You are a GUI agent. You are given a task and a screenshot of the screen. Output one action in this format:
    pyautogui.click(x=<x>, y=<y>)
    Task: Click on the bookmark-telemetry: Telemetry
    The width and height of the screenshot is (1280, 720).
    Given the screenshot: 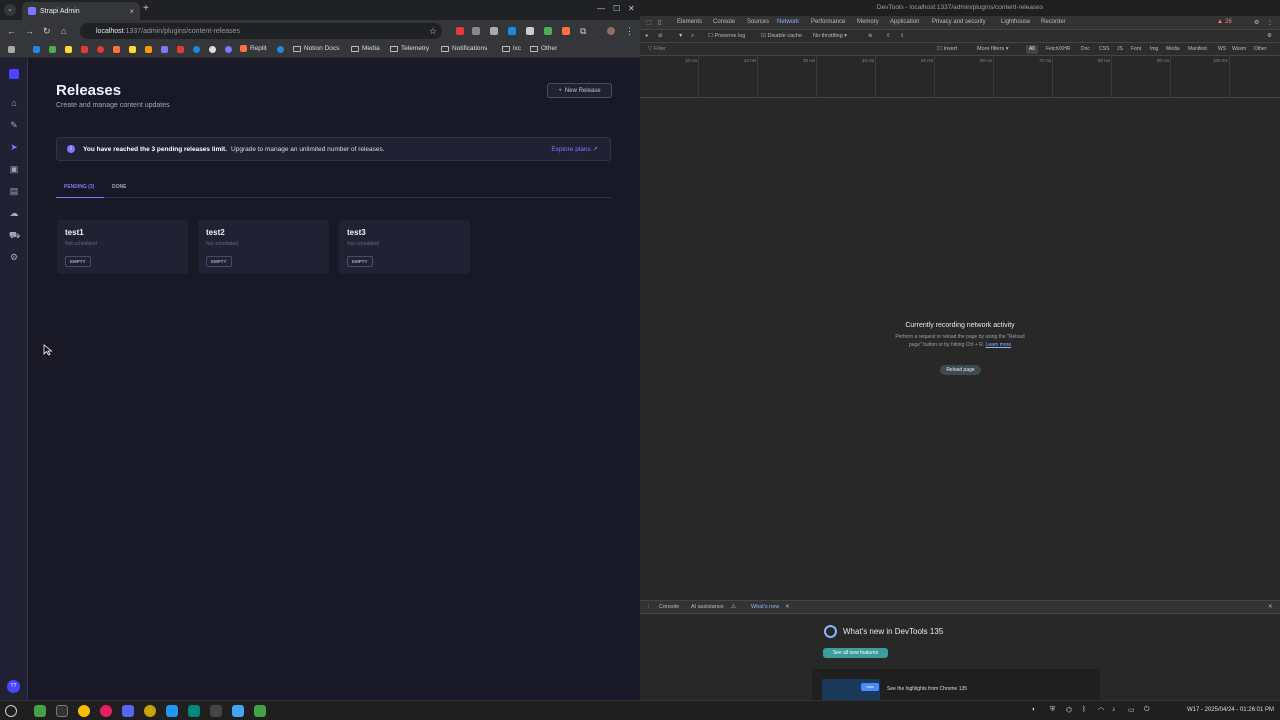 What is the action you would take?
    pyautogui.click(x=409, y=48)
    